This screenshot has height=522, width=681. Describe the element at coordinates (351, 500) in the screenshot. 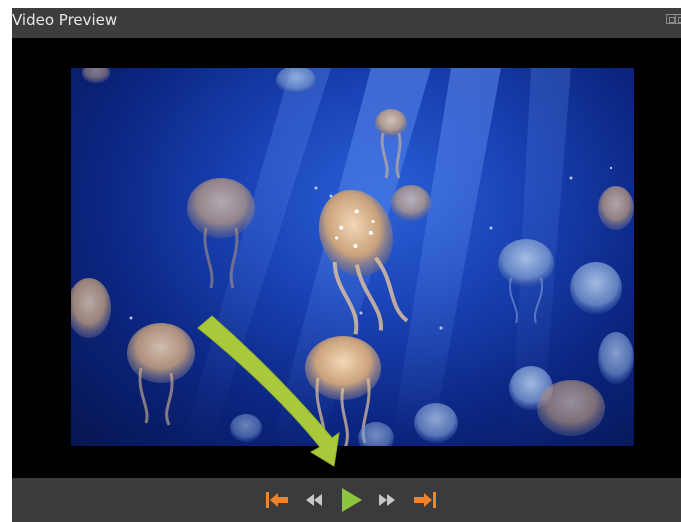

I see `play-icon` at that location.